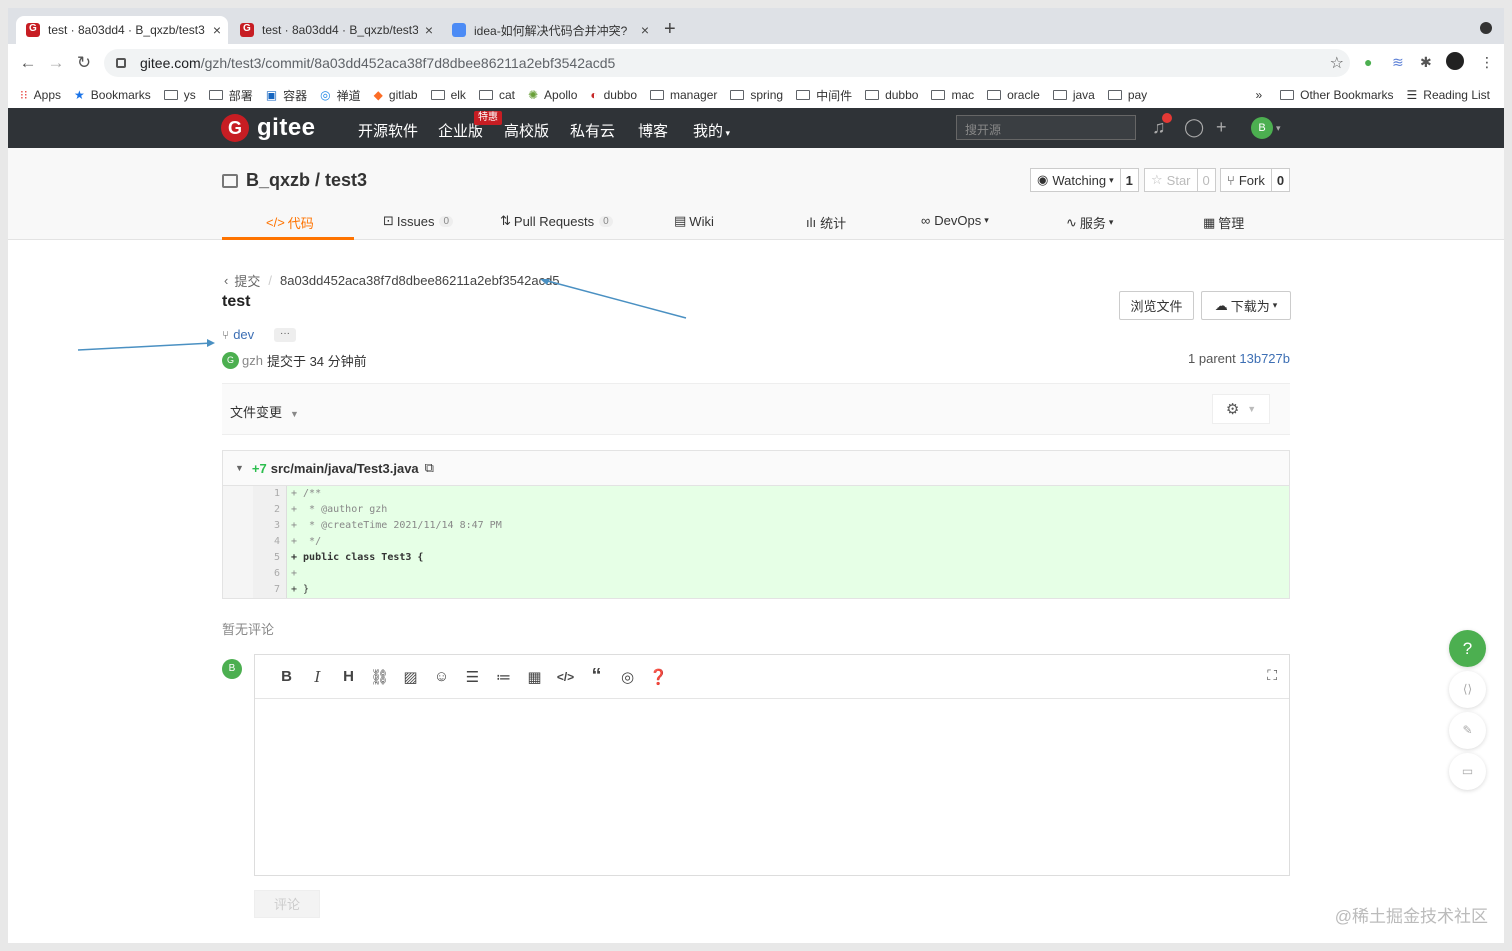 This screenshot has width=1512, height=951. I want to click on annotation-arrow-branch, so click(145, 346).